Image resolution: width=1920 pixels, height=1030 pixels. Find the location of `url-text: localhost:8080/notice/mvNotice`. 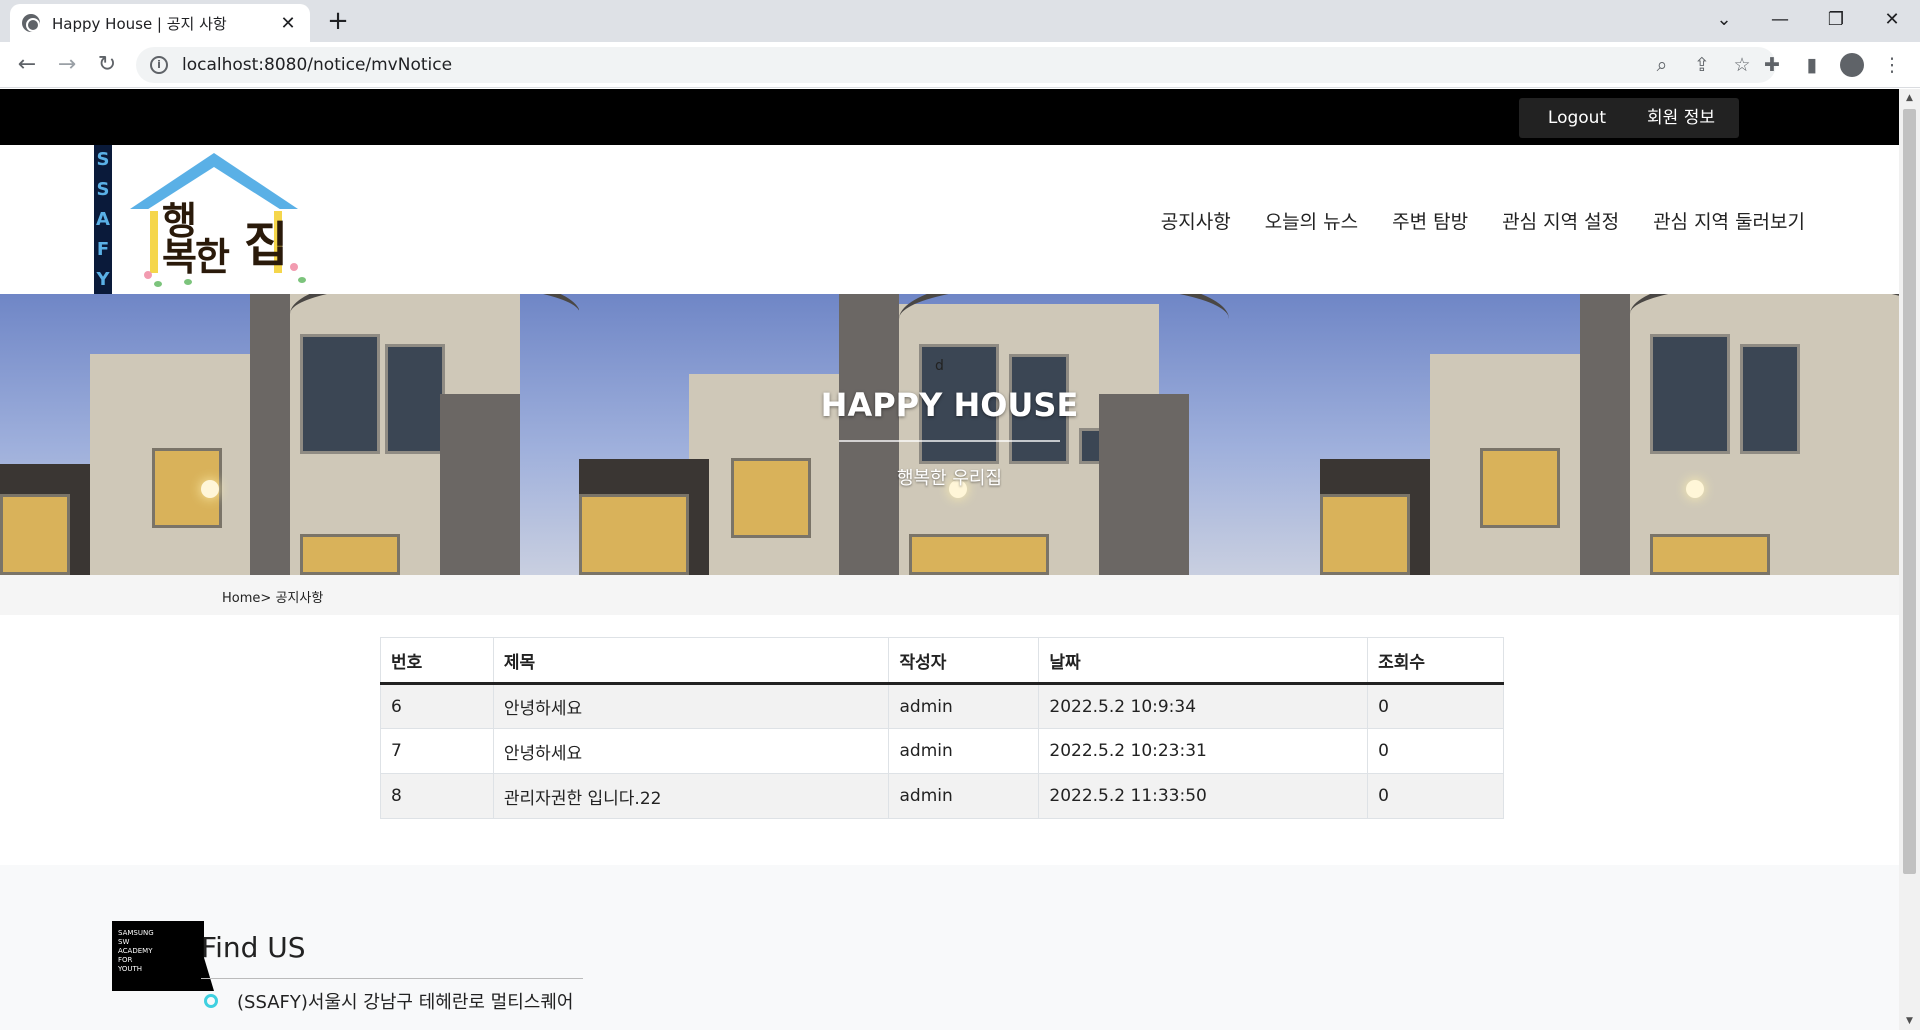

url-text: localhost:8080/notice/mvNotice is located at coordinates (912, 65).